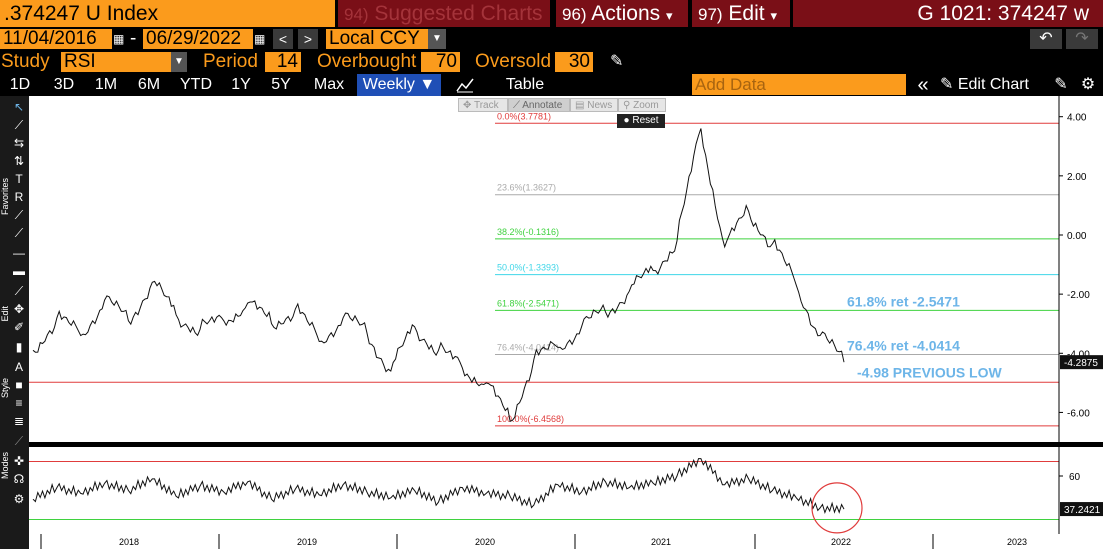 Image resolution: width=1103 pixels, height=549 pixels. Describe the element at coordinates (167, 13) in the screenshot. I see `security-ticker: .374247 U Index` at that location.